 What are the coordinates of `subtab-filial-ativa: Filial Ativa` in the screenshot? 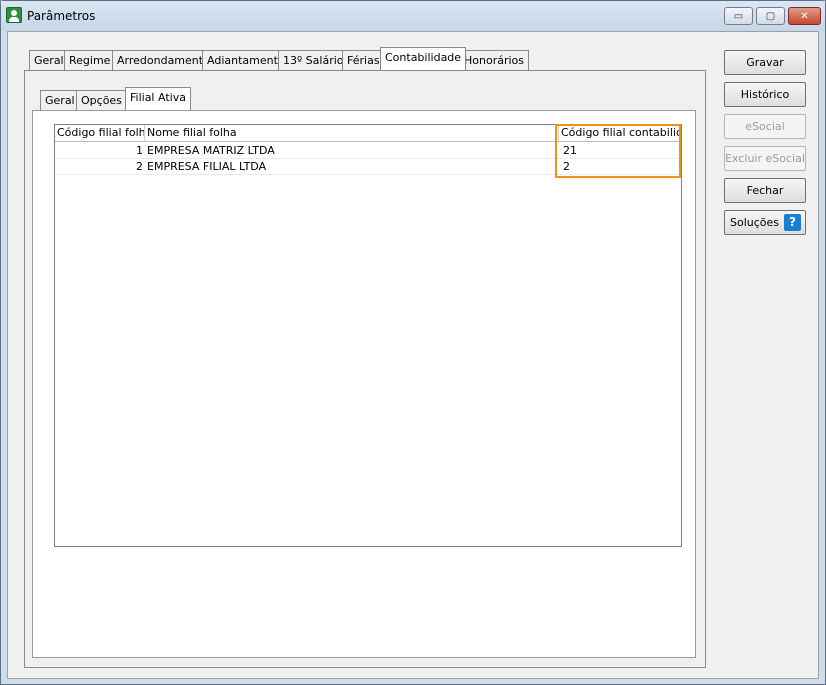 It's located at (158, 98).